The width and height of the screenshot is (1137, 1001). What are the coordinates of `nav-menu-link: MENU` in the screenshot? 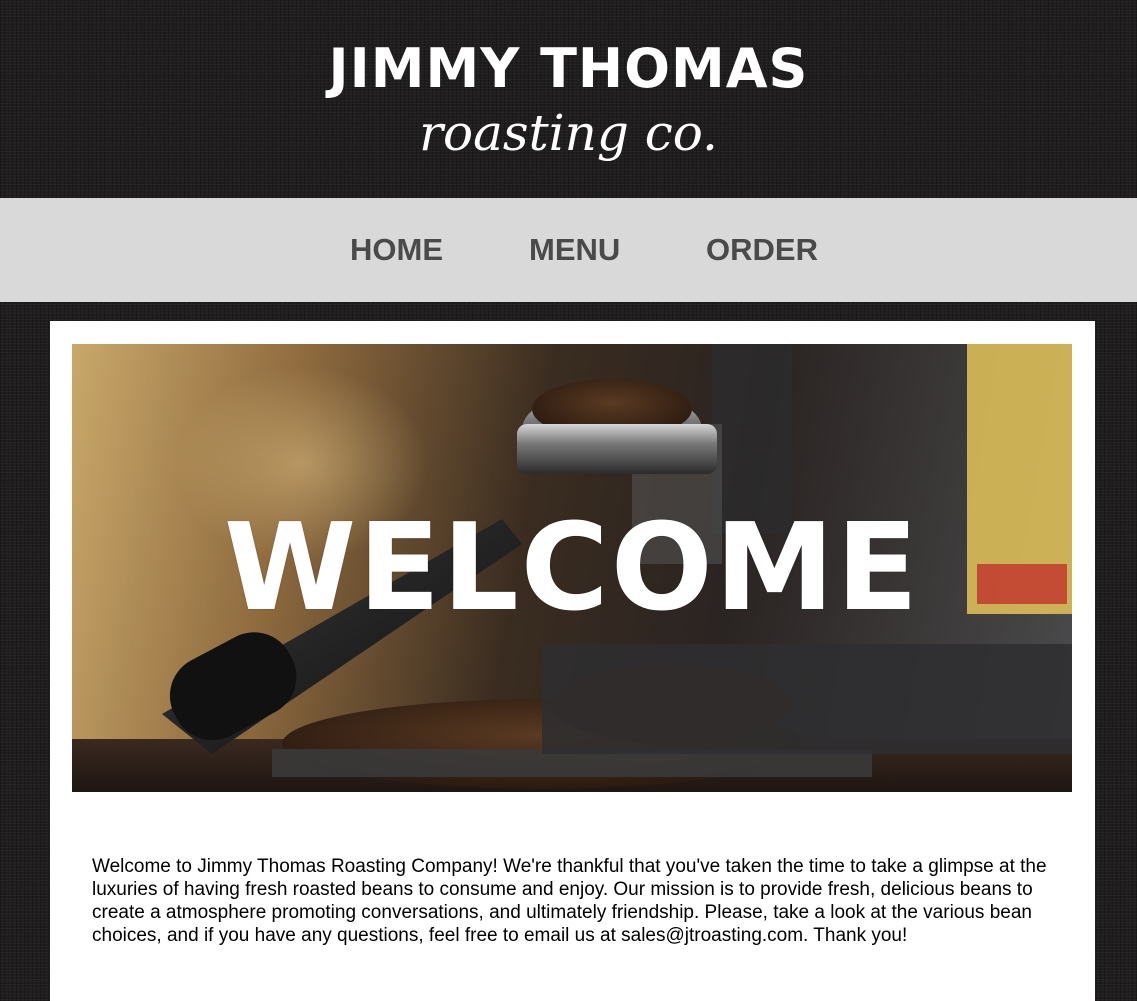 It's located at (574, 250).